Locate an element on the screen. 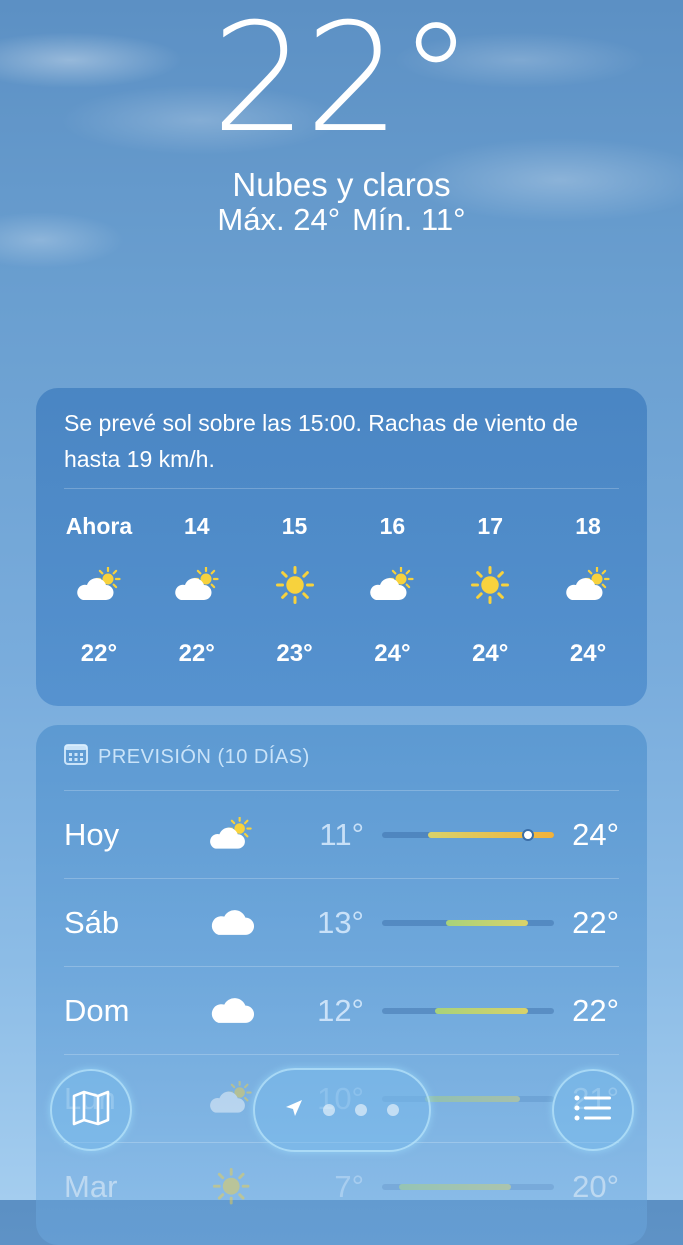 The width and height of the screenshot is (683, 1245). location-list-button is located at coordinates (593, 1110).